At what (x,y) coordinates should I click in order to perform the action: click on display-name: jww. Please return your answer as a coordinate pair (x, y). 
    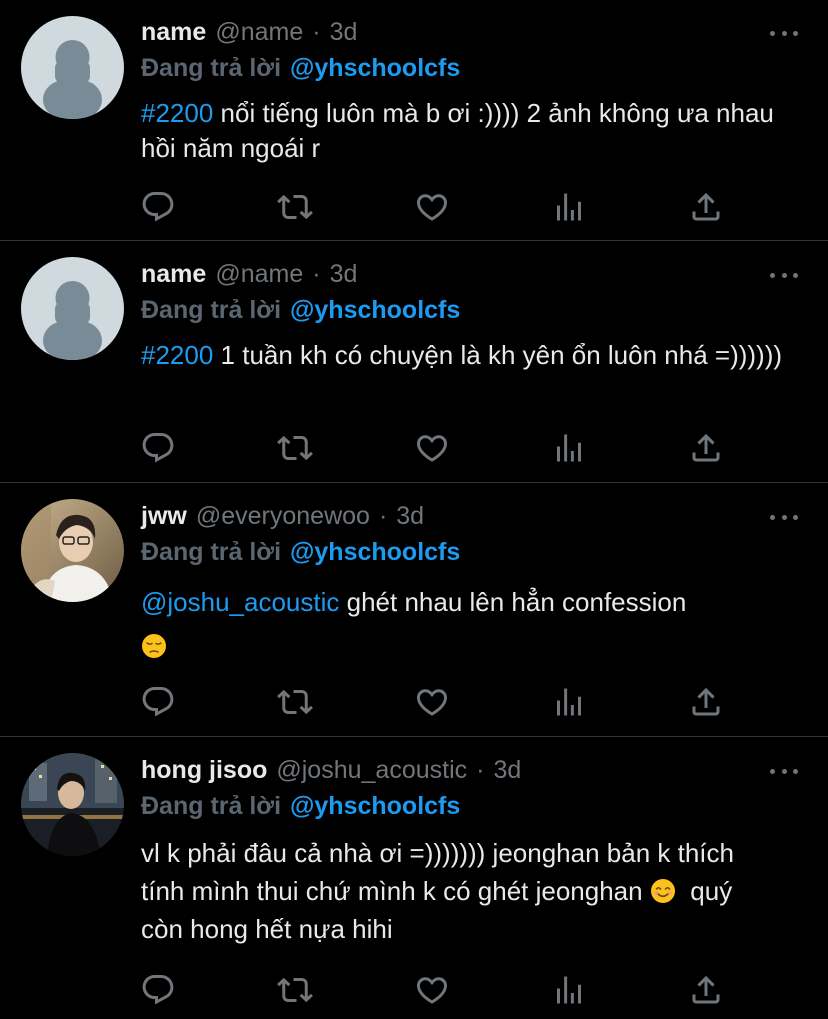
    Looking at the image, I should click on (164, 516).